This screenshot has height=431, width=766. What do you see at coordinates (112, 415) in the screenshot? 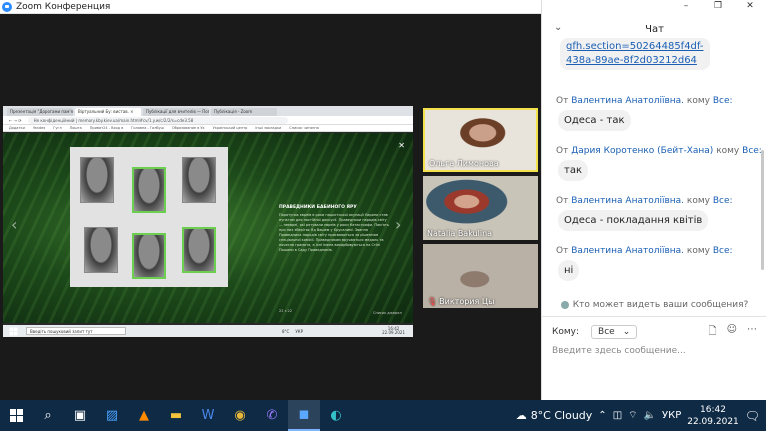
I see `photos-app-icon: ▨` at bounding box center [112, 415].